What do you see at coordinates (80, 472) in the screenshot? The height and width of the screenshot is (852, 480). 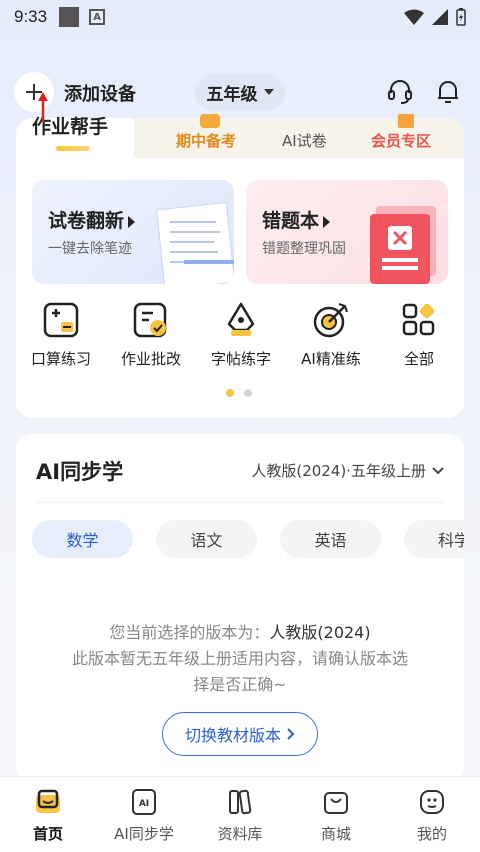 I see `ai-sync-title: AI同步学` at bounding box center [80, 472].